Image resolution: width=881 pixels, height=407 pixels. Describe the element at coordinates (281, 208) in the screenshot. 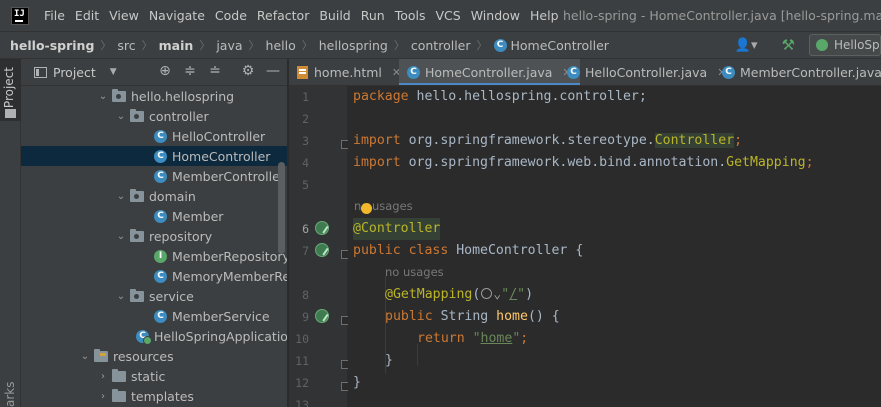

I see `tree-scrollbar` at that location.